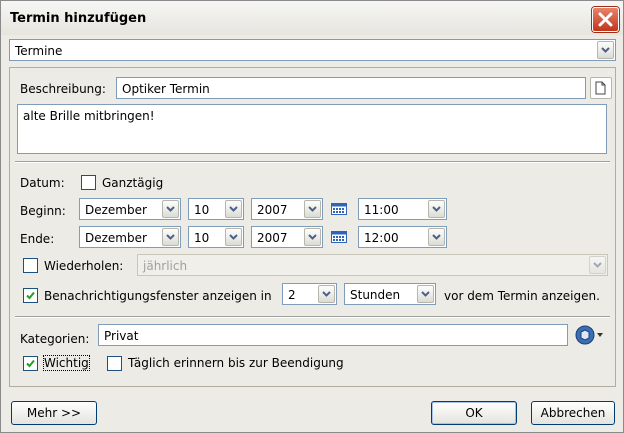 The image size is (624, 433). Describe the element at coordinates (216, 237) in the screenshot. I see `end-day-select: 10` at that location.